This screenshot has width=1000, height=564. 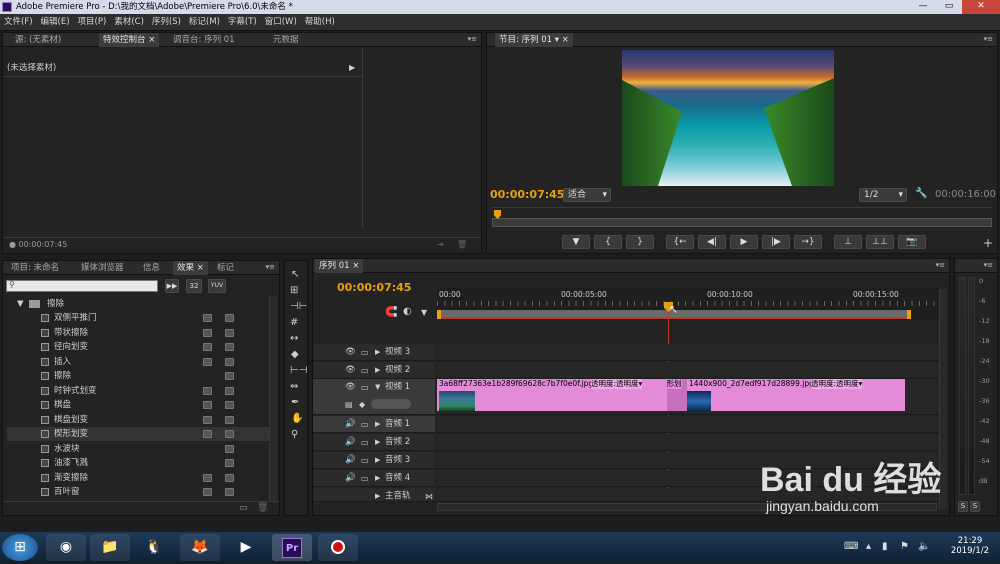 I want to click on folder-row-wipe: ▼ 擦除, so click(x=138, y=304).